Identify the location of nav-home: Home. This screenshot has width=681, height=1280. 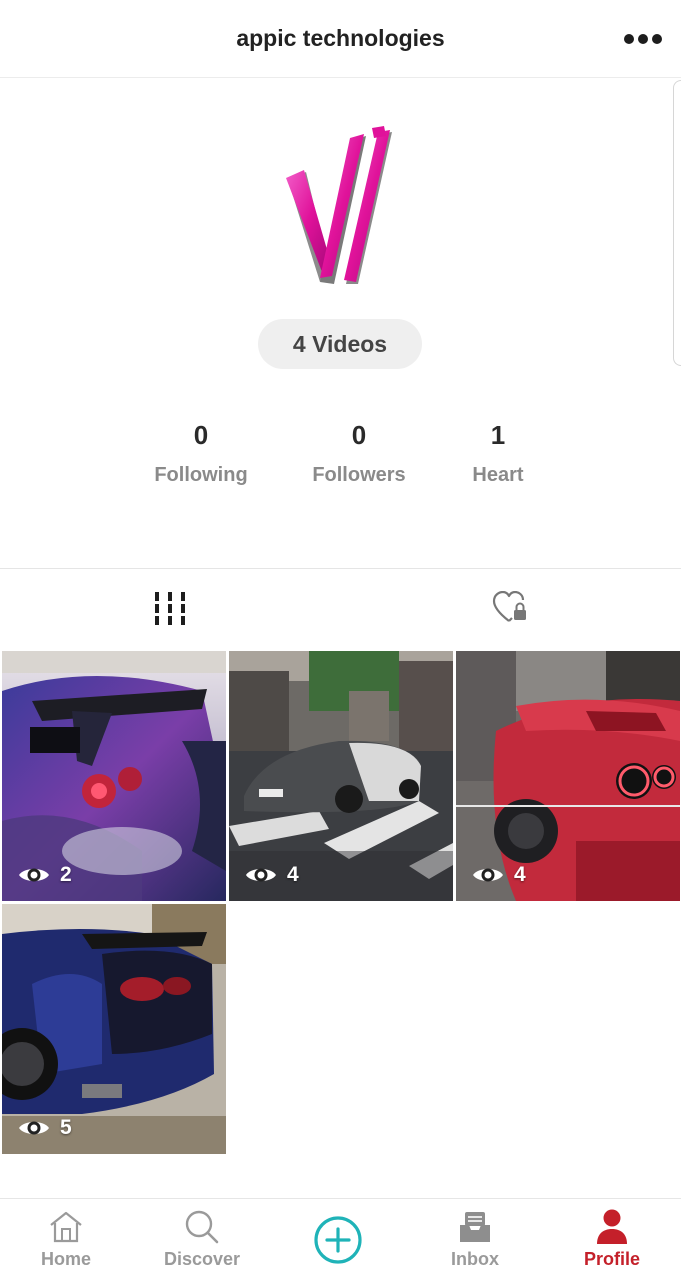
(66, 1242).